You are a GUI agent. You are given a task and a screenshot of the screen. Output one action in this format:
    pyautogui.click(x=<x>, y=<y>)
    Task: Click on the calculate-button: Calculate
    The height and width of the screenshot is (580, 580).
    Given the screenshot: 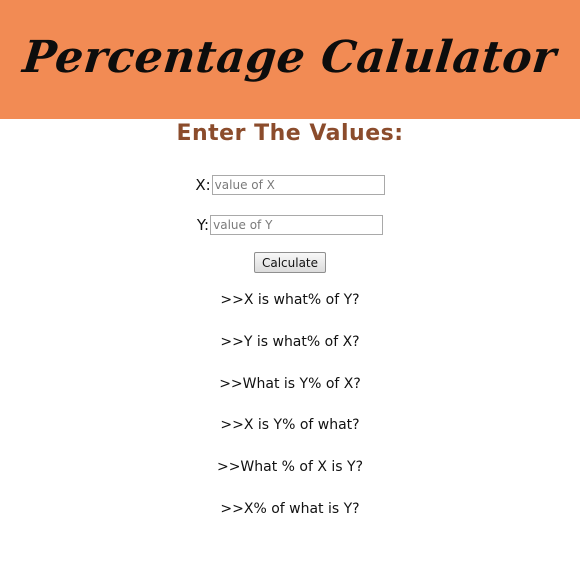 What is the action you would take?
    pyautogui.click(x=290, y=262)
    